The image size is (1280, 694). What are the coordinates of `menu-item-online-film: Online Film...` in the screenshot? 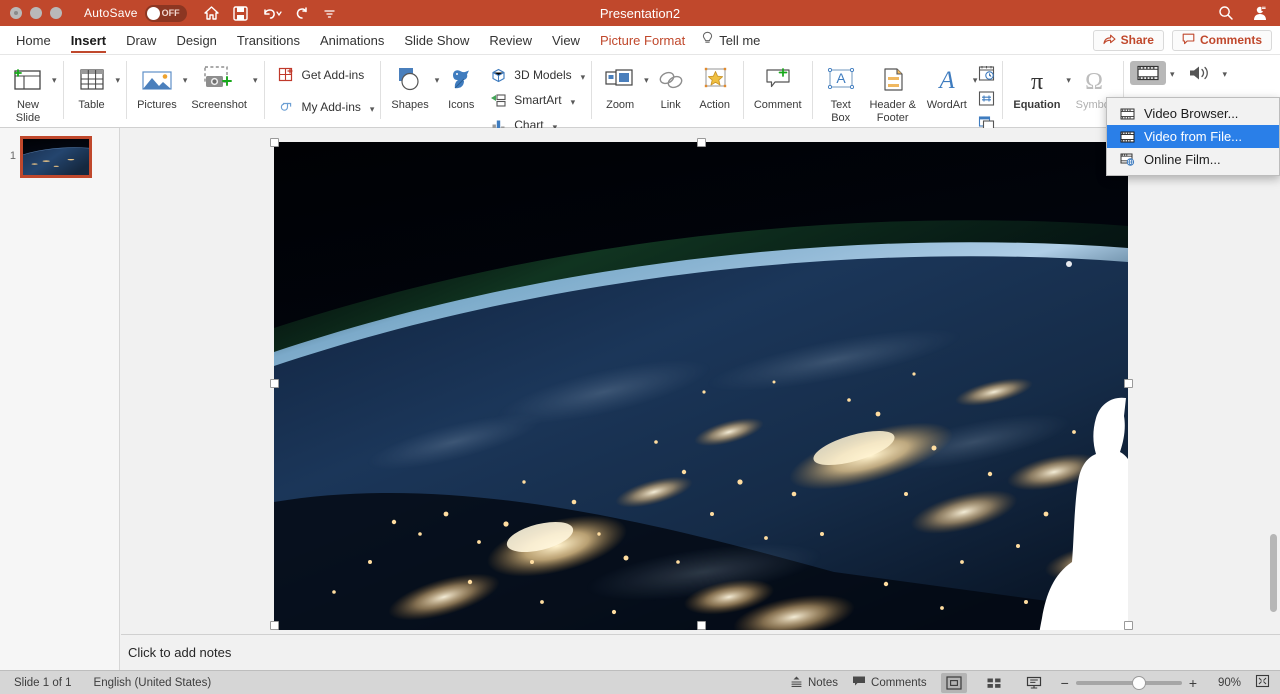 It's located at (1193, 159).